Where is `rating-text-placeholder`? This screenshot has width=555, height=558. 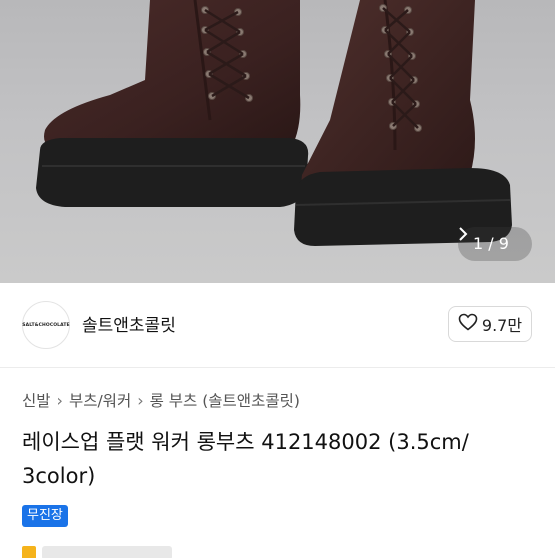
rating-text-placeholder is located at coordinates (107, 552).